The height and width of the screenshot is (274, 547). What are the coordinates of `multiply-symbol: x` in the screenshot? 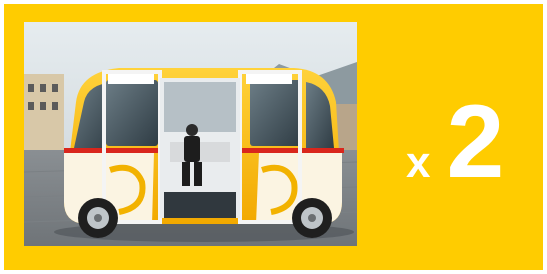 It's located at (418, 162).